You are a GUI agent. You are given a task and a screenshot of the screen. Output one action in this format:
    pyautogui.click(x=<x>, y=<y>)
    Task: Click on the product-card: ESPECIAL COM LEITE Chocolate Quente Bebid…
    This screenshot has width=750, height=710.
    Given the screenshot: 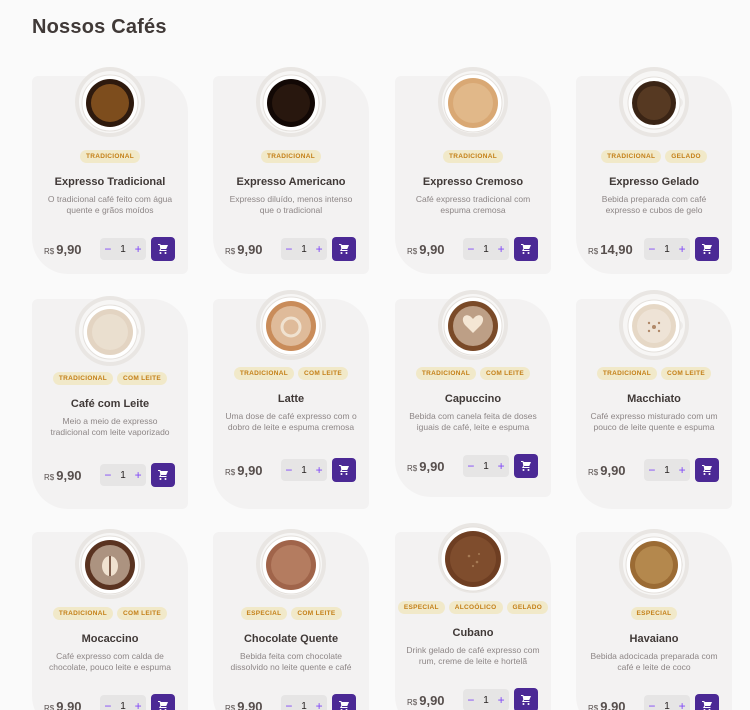 What is the action you would take?
    pyautogui.click(x=291, y=619)
    